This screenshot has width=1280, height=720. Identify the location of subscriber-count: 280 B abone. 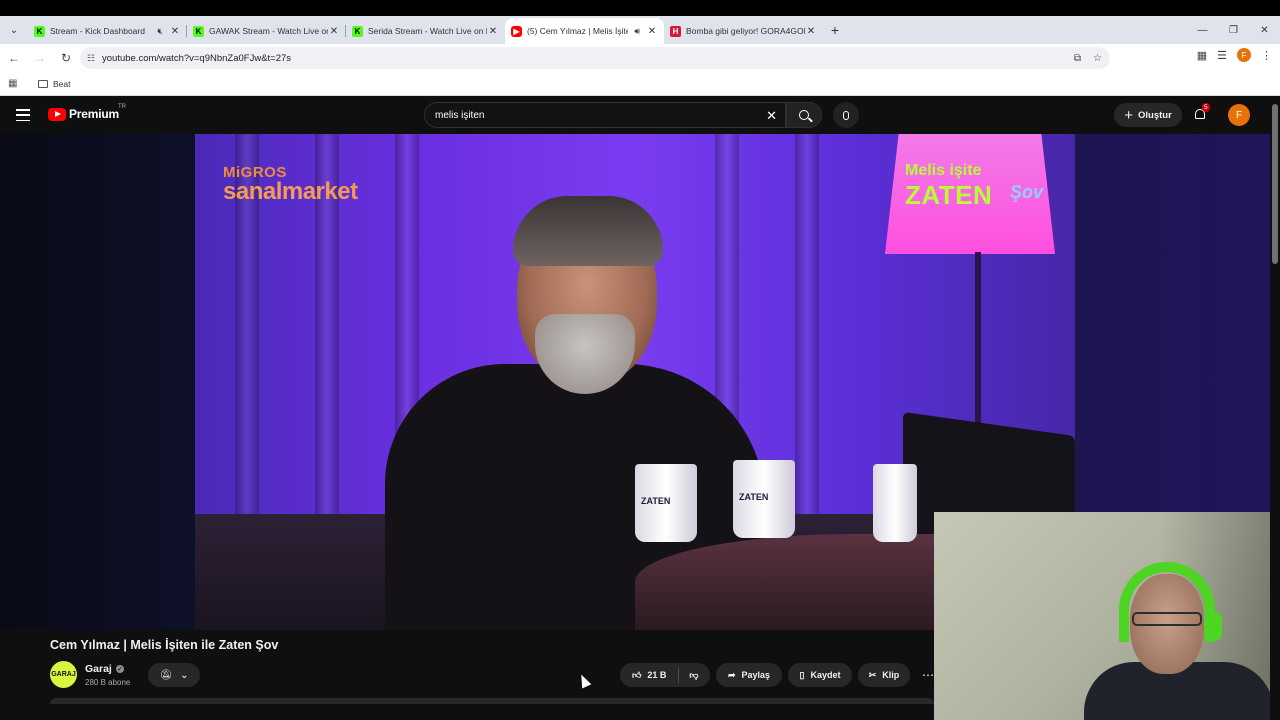
(108, 682).